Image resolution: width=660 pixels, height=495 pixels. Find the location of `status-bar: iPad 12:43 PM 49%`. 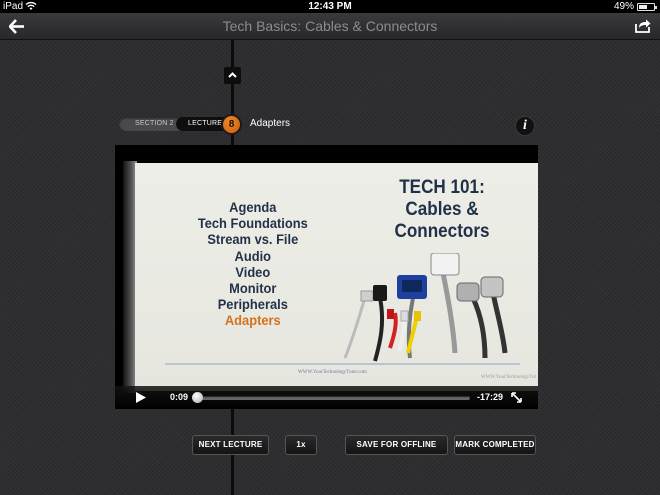

status-bar: iPad 12:43 PM 49% is located at coordinates (330, 6).